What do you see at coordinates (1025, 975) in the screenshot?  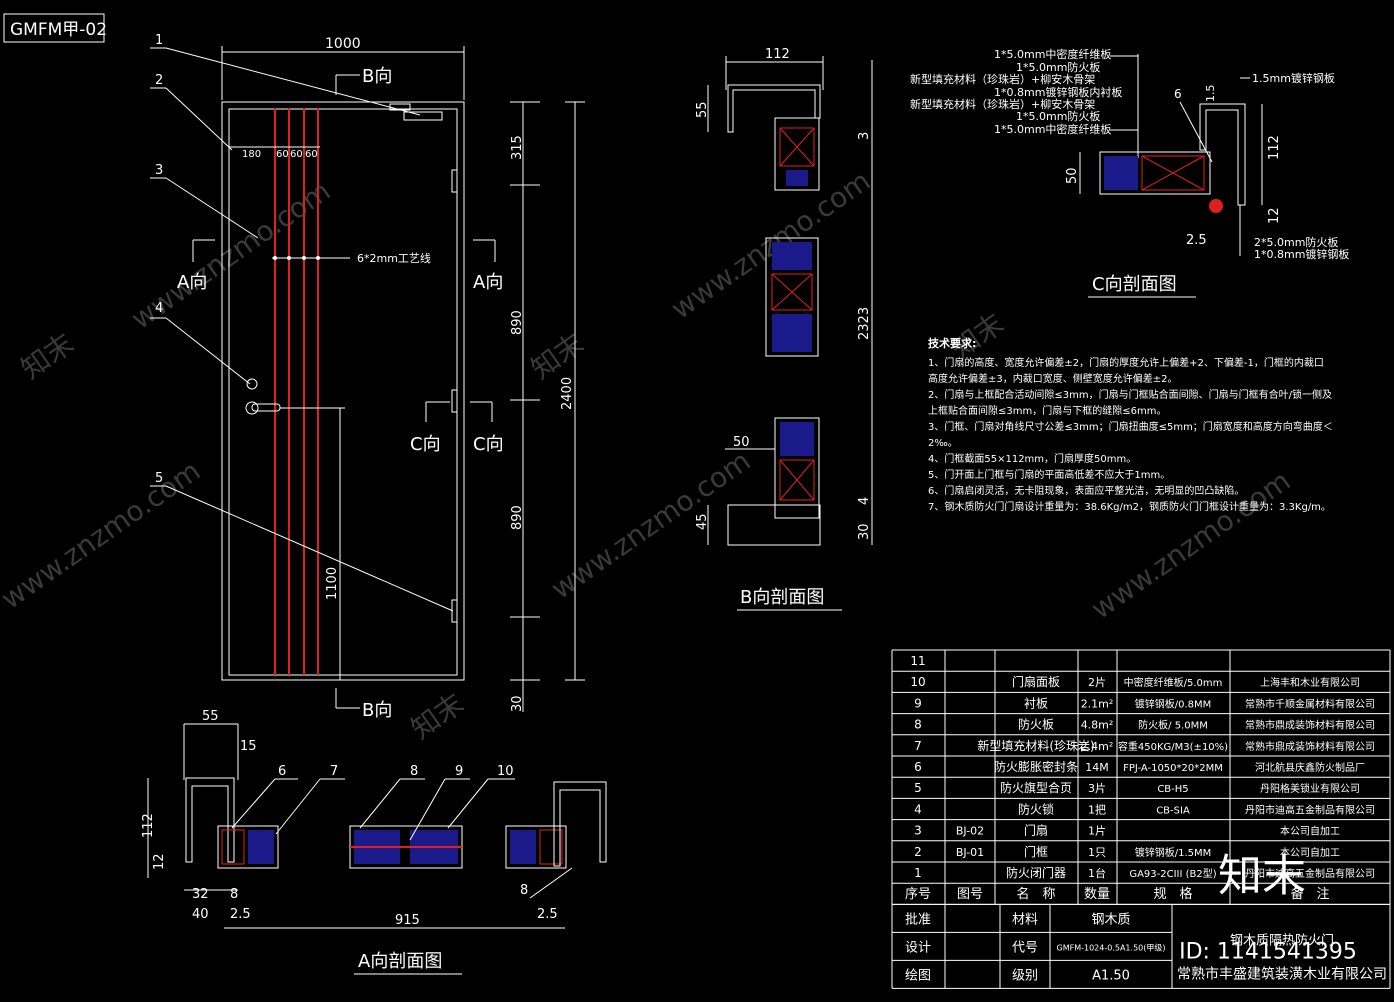 I see `tb-grade-label: 级别` at bounding box center [1025, 975].